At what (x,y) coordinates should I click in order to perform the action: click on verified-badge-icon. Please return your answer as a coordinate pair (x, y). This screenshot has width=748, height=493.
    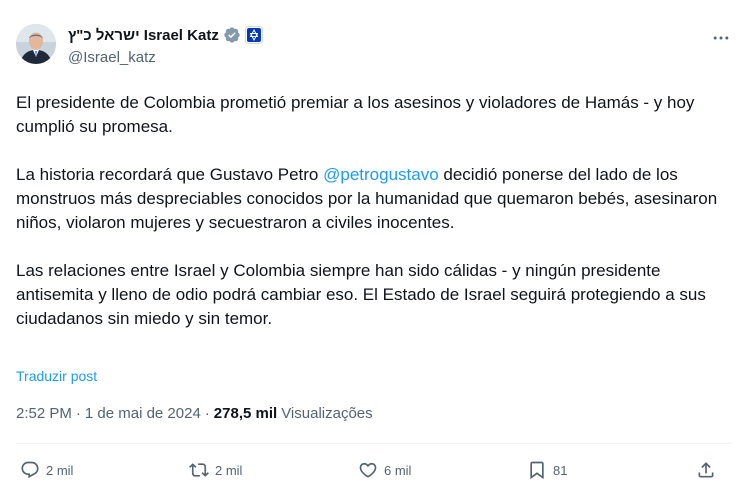
    Looking at the image, I should click on (232, 35).